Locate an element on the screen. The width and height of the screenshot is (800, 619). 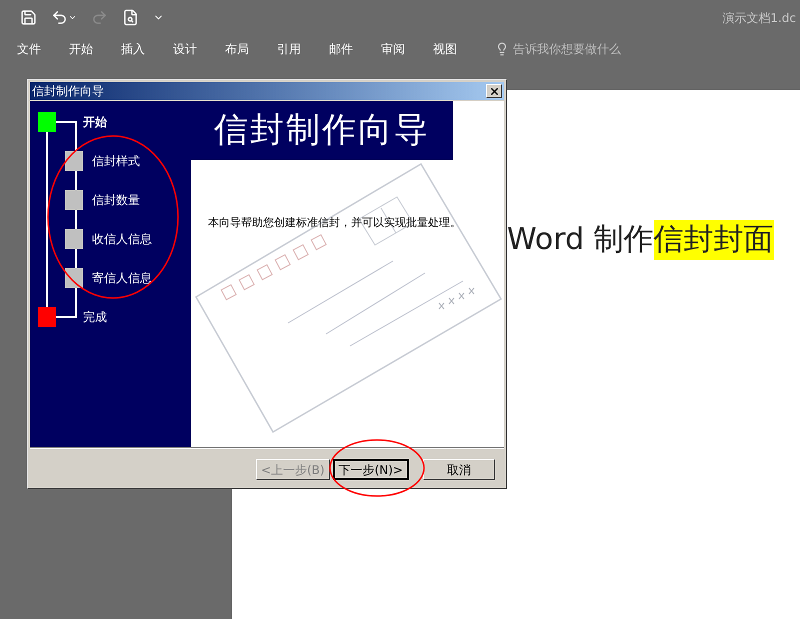
ribbon-tab: 文件 is located at coordinates (43, 49).